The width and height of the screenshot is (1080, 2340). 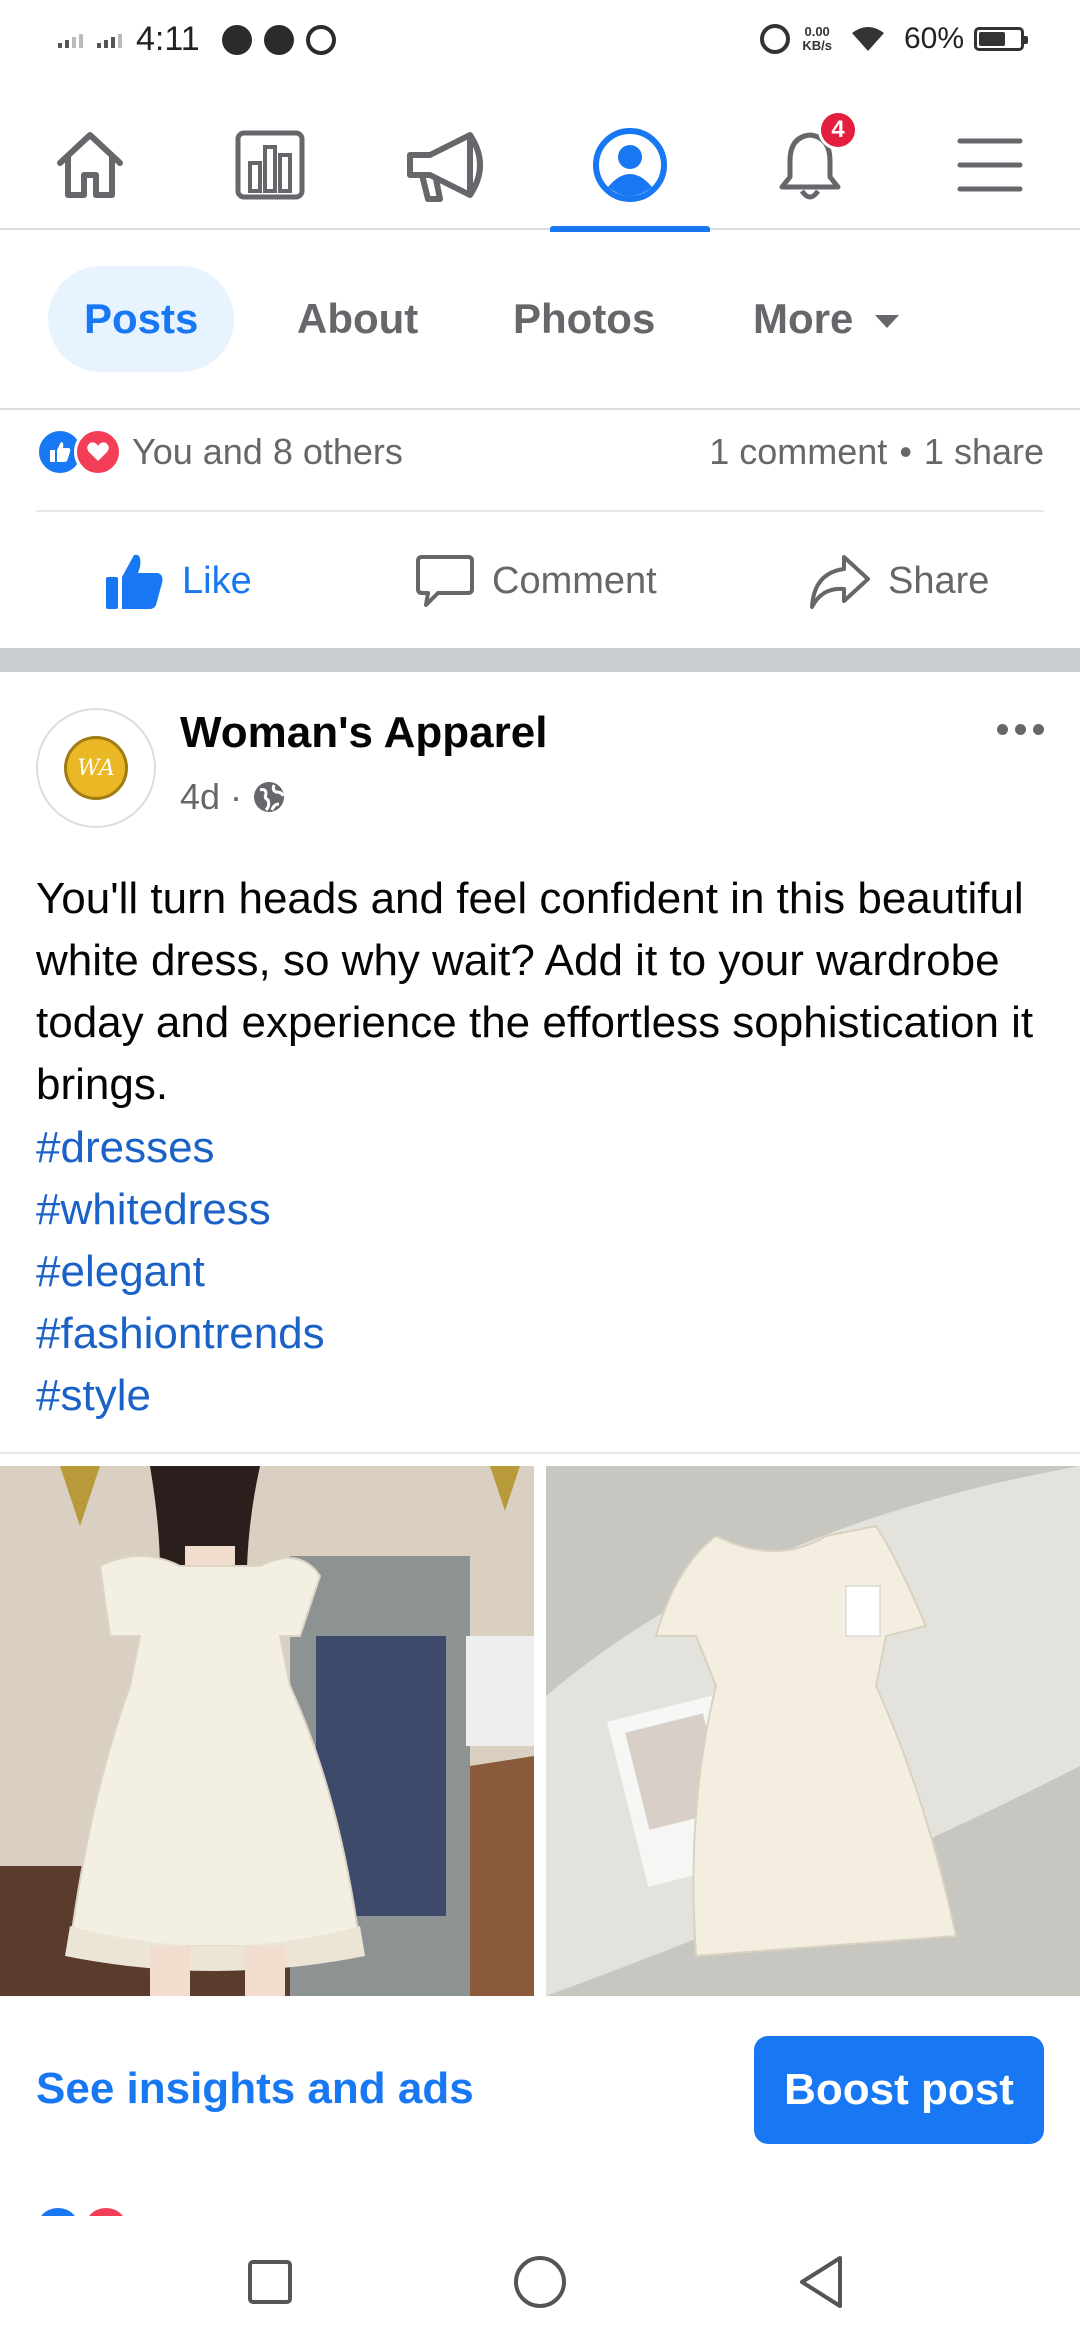 I want to click on back-triangle-icon, so click(x=821, y=2282).